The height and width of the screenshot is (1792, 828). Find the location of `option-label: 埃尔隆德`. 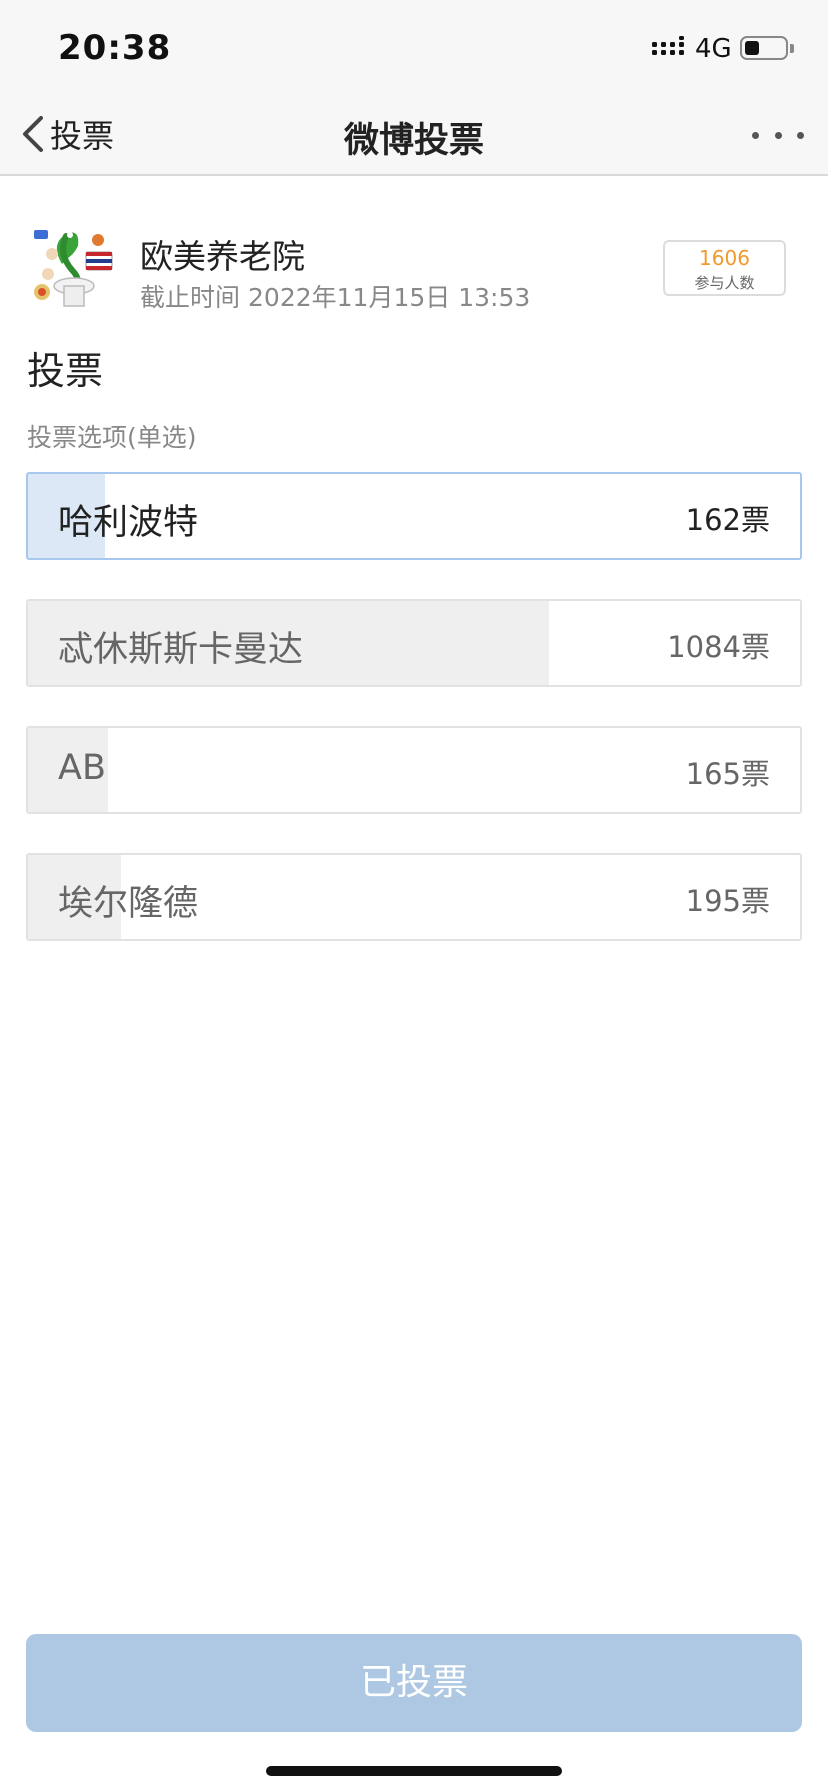

option-label: 埃尔隆德 is located at coordinates (128, 904).